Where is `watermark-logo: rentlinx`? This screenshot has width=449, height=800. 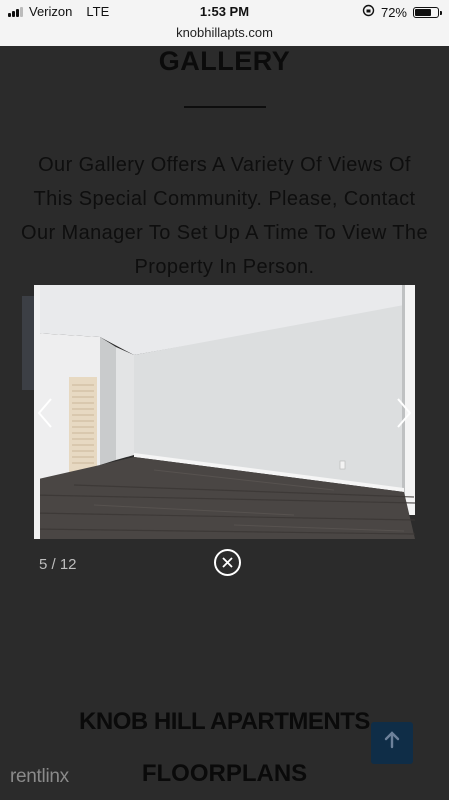 watermark-logo: rentlinx is located at coordinates (39, 776).